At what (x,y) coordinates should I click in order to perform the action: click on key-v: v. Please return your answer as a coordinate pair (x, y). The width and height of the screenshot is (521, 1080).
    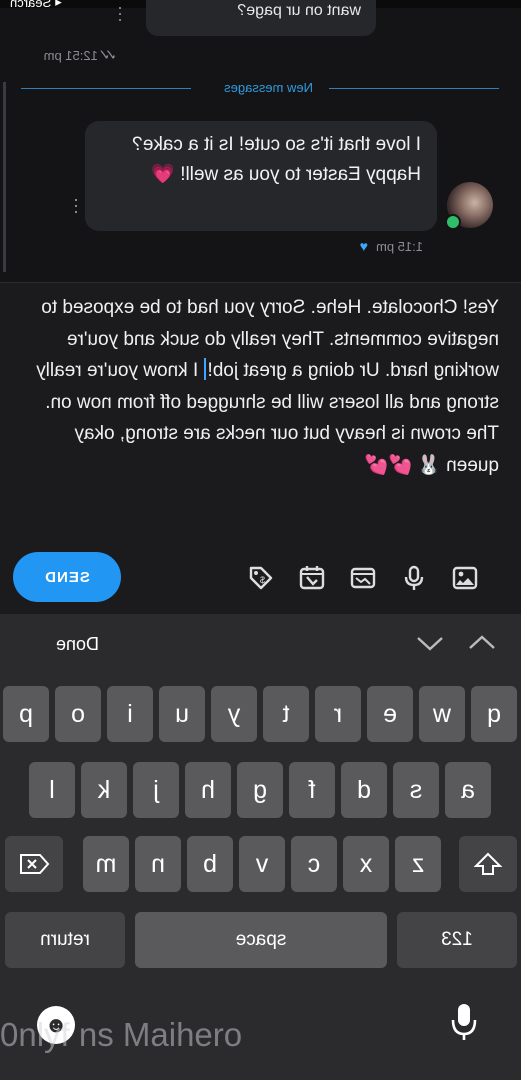
    Looking at the image, I should click on (262, 864).